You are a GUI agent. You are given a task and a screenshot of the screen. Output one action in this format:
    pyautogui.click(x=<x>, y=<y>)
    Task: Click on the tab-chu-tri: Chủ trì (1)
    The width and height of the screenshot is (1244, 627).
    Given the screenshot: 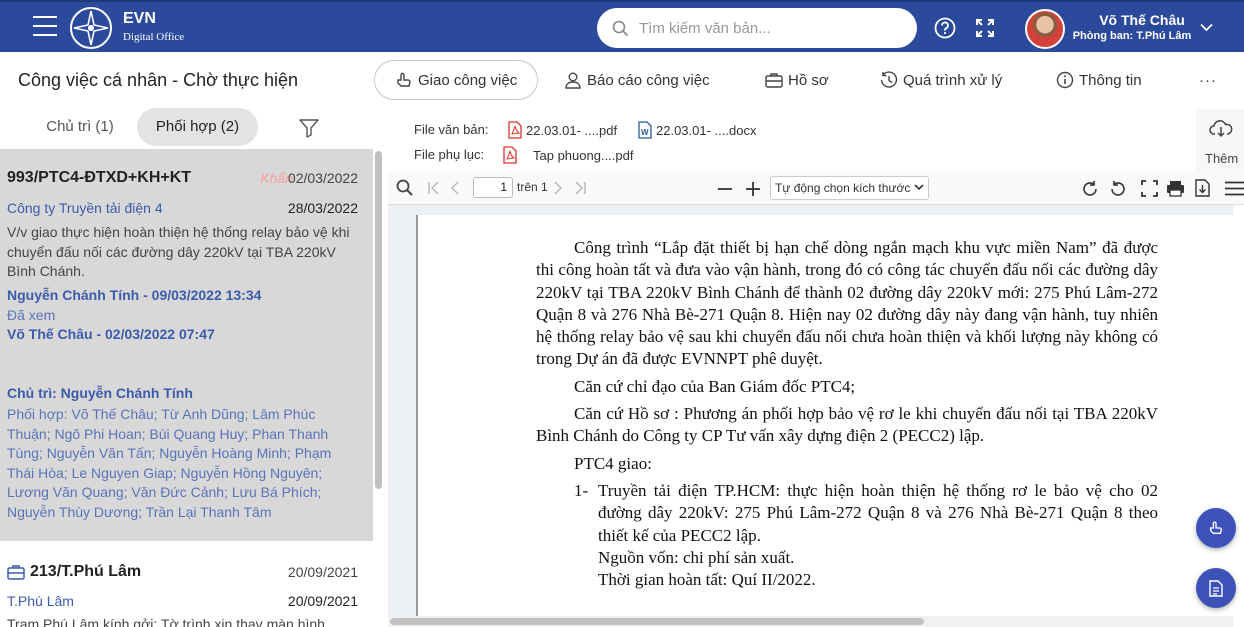 What is the action you would take?
    pyautogui.click(x=80, y=127)
    